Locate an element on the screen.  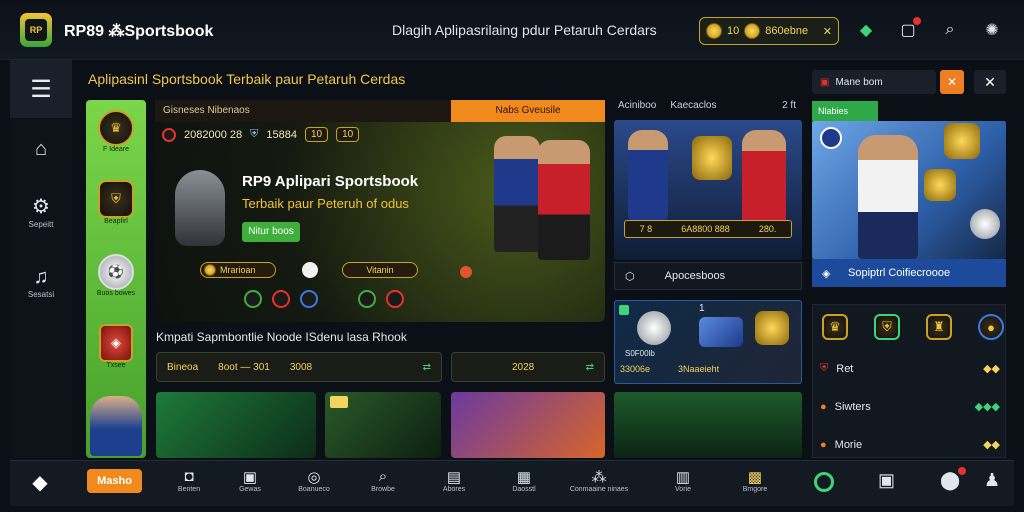
tab-mobiles: Nlabies is located at coordinates (845, 111).